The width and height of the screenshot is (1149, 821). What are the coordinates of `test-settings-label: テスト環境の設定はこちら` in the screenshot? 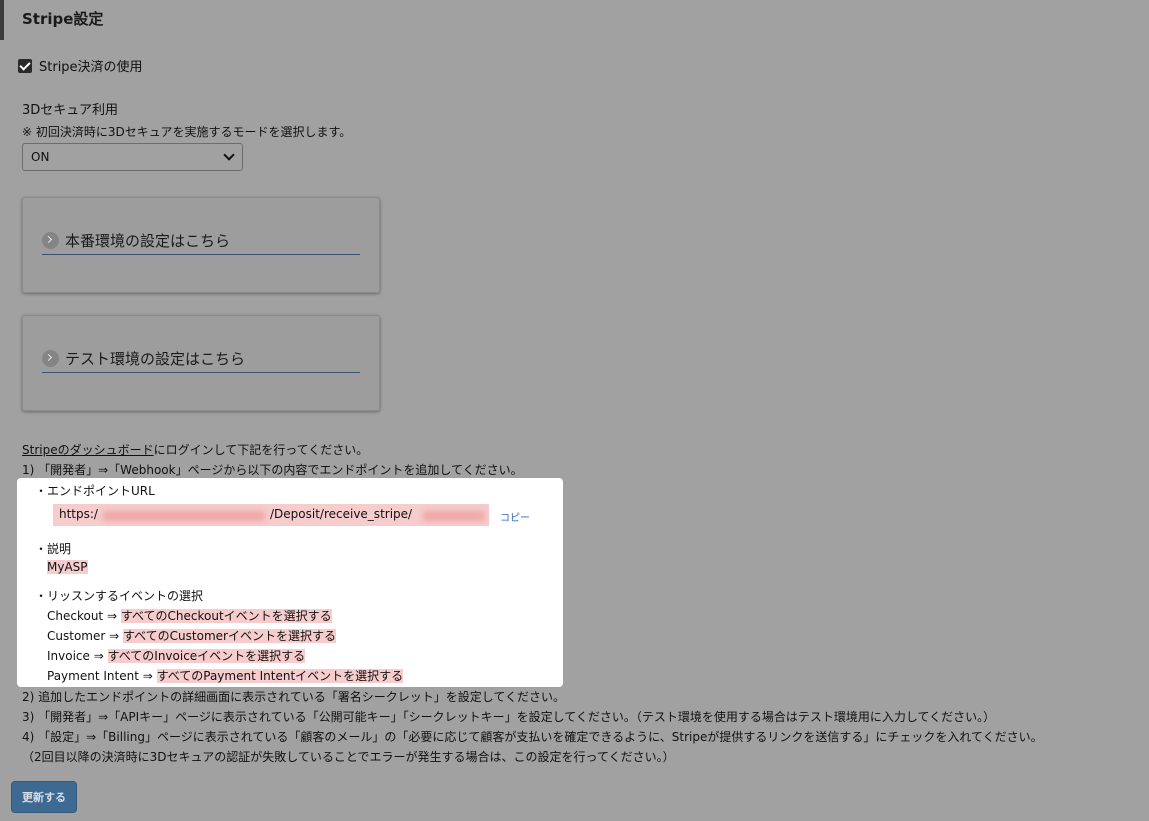 It's located at (155, 358).